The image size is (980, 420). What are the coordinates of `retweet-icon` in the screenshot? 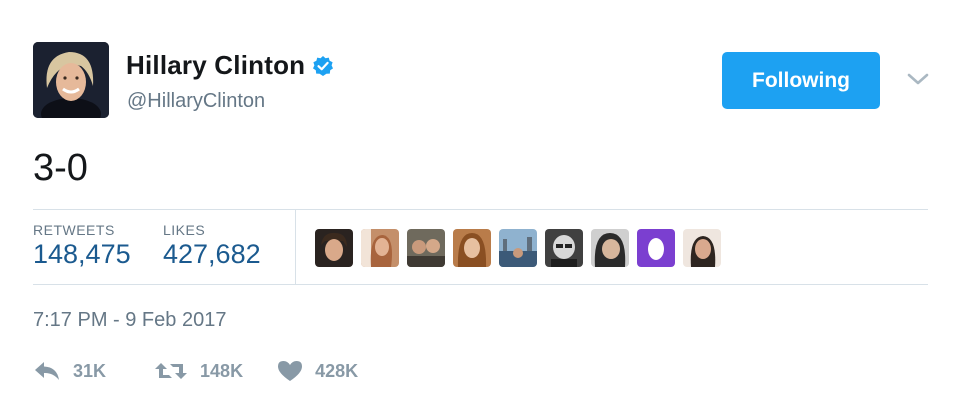 It's located at (171, 371).